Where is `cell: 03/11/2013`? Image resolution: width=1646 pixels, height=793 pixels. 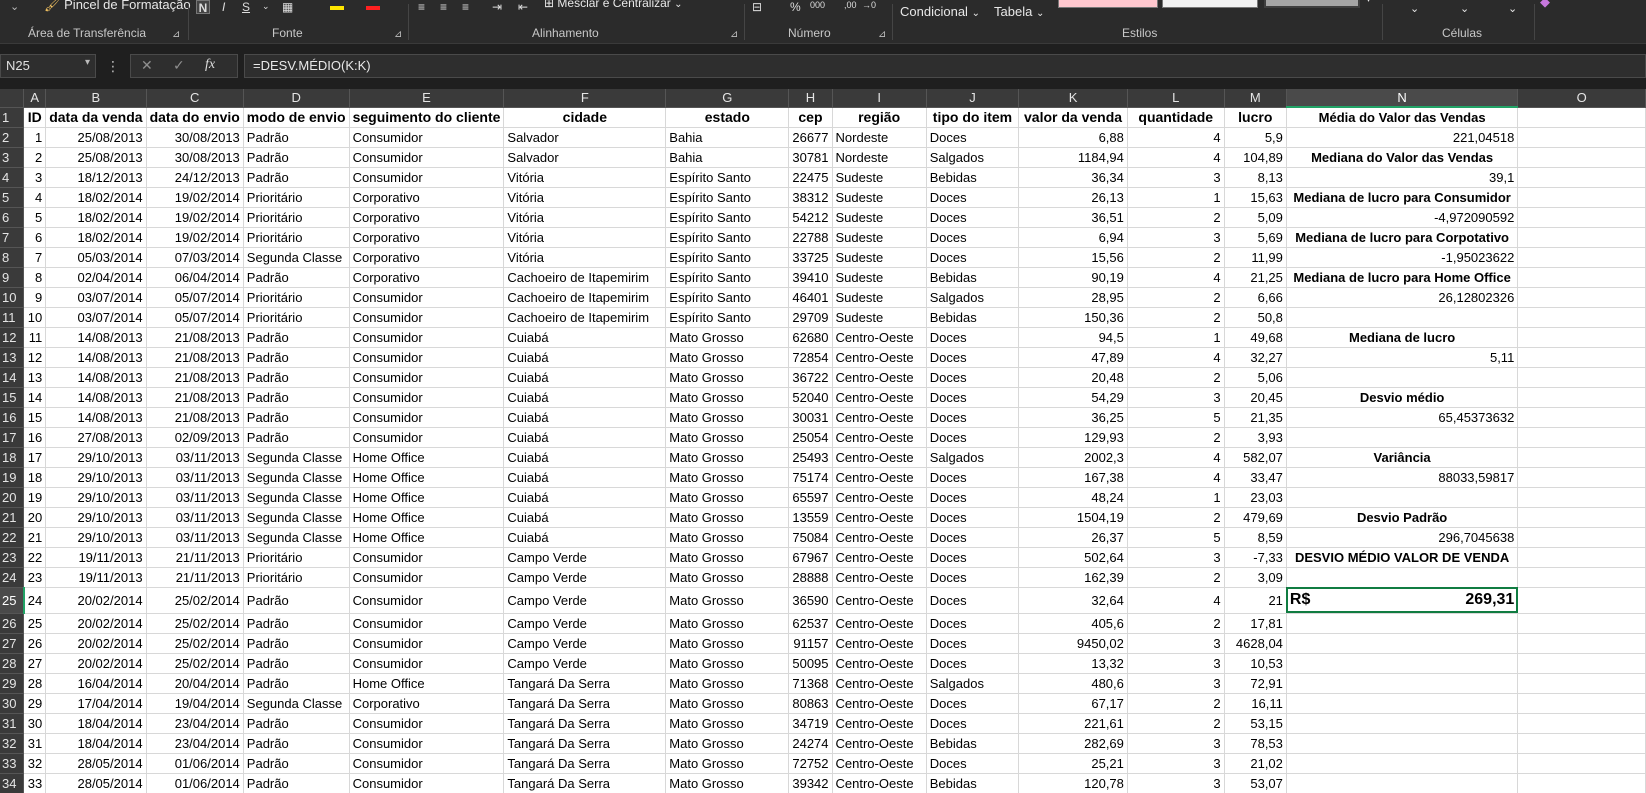 cell: 03/11/2013 is located at coordinates (195, 477).